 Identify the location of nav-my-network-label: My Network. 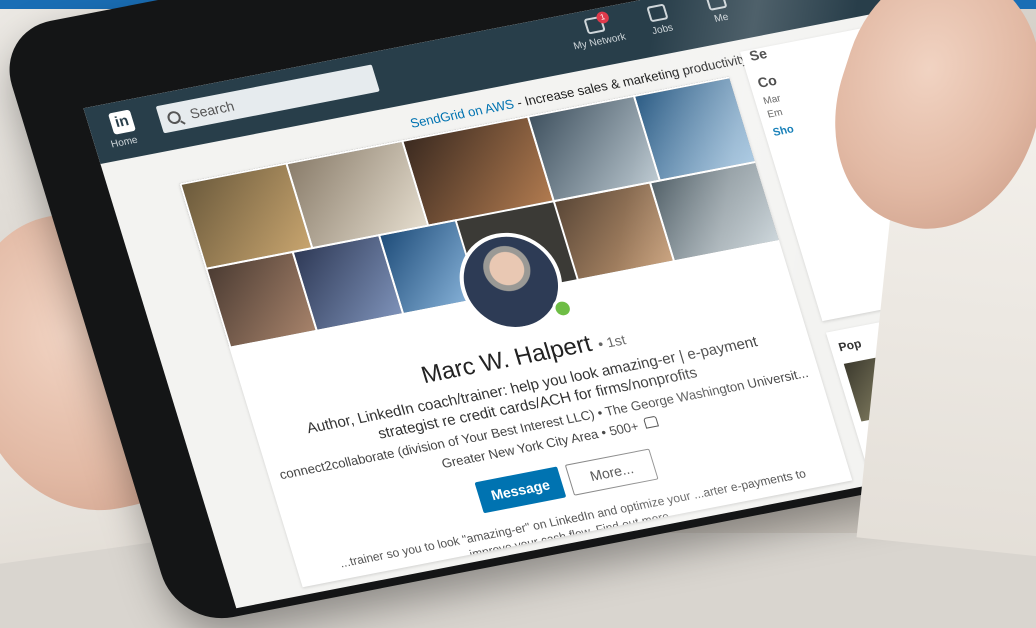
(600, 42).